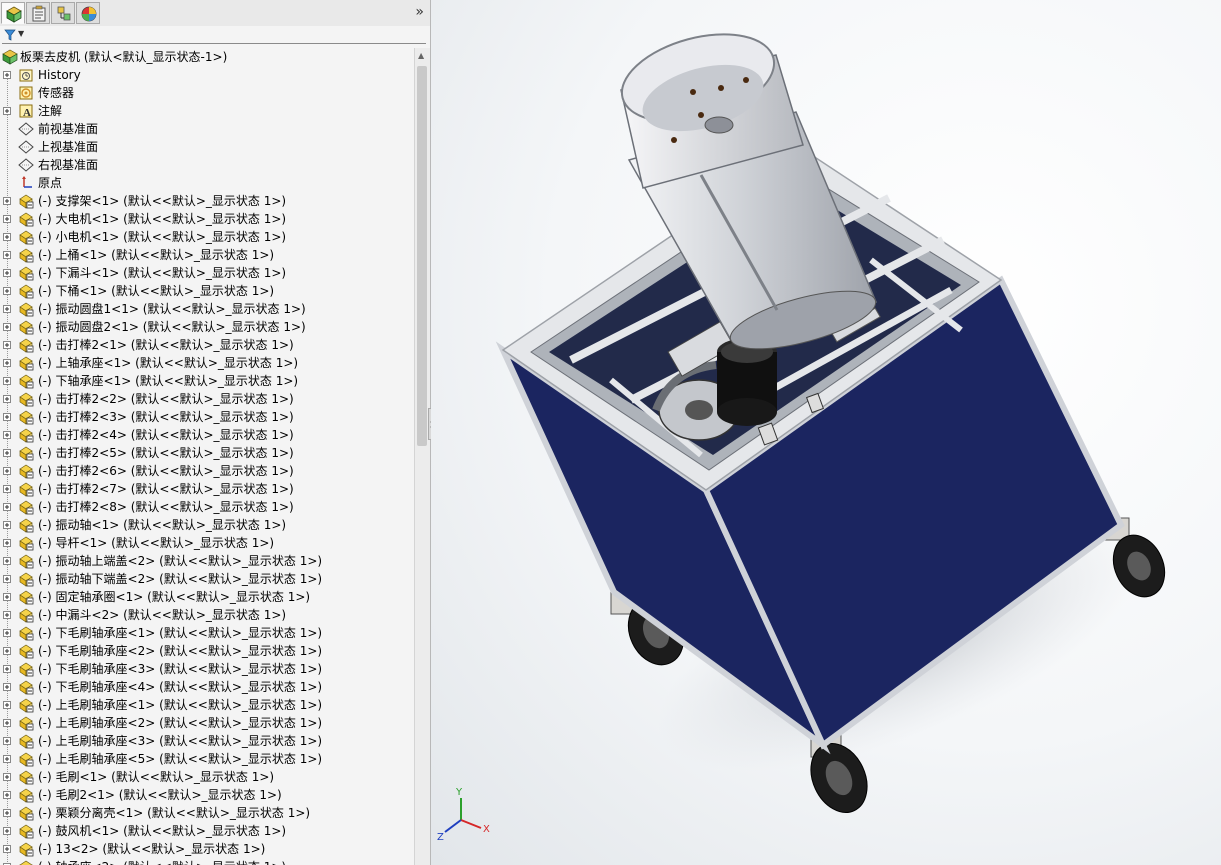  I want to click on tree-item: (-) 下毛刷轴承座<2> (默认<<默认>_显示状态 1>), so click(207, 651).